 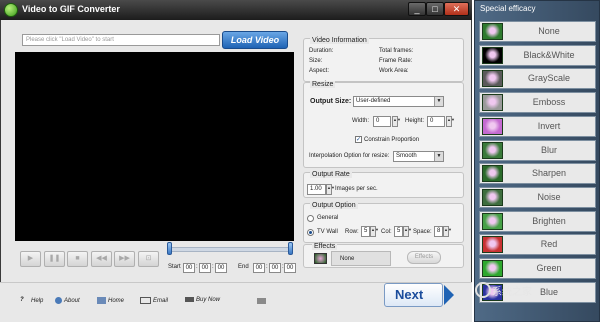 What do you see at coordinates (221, 268) in the screenshot?
I see `start-second-field: 00` at bounding box center [221, 268].